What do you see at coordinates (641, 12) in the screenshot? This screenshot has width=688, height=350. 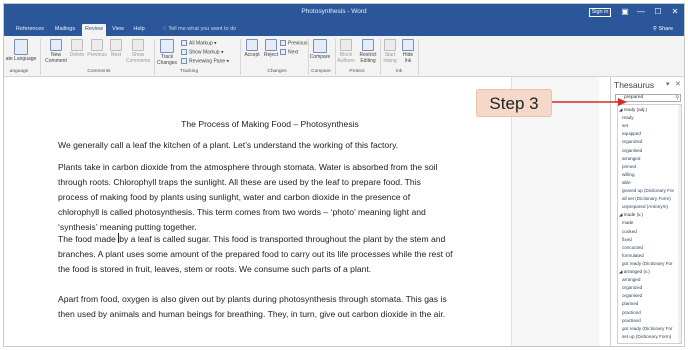 I see `minimize-button: —` at bounding box center [641, 12].